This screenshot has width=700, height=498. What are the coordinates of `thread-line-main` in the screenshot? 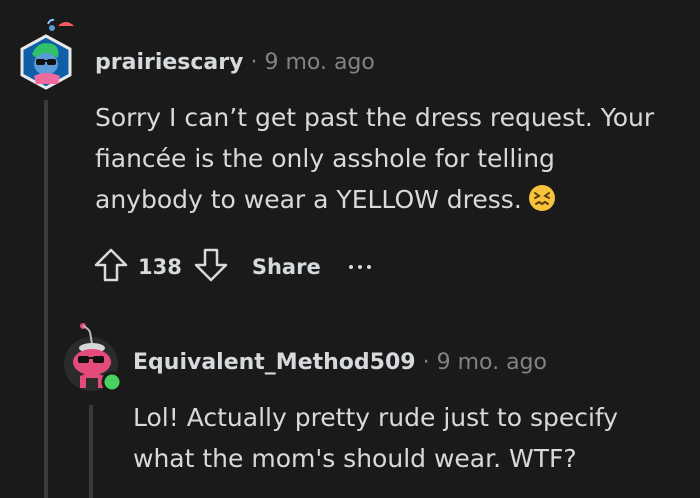 It's located at (46, 299).